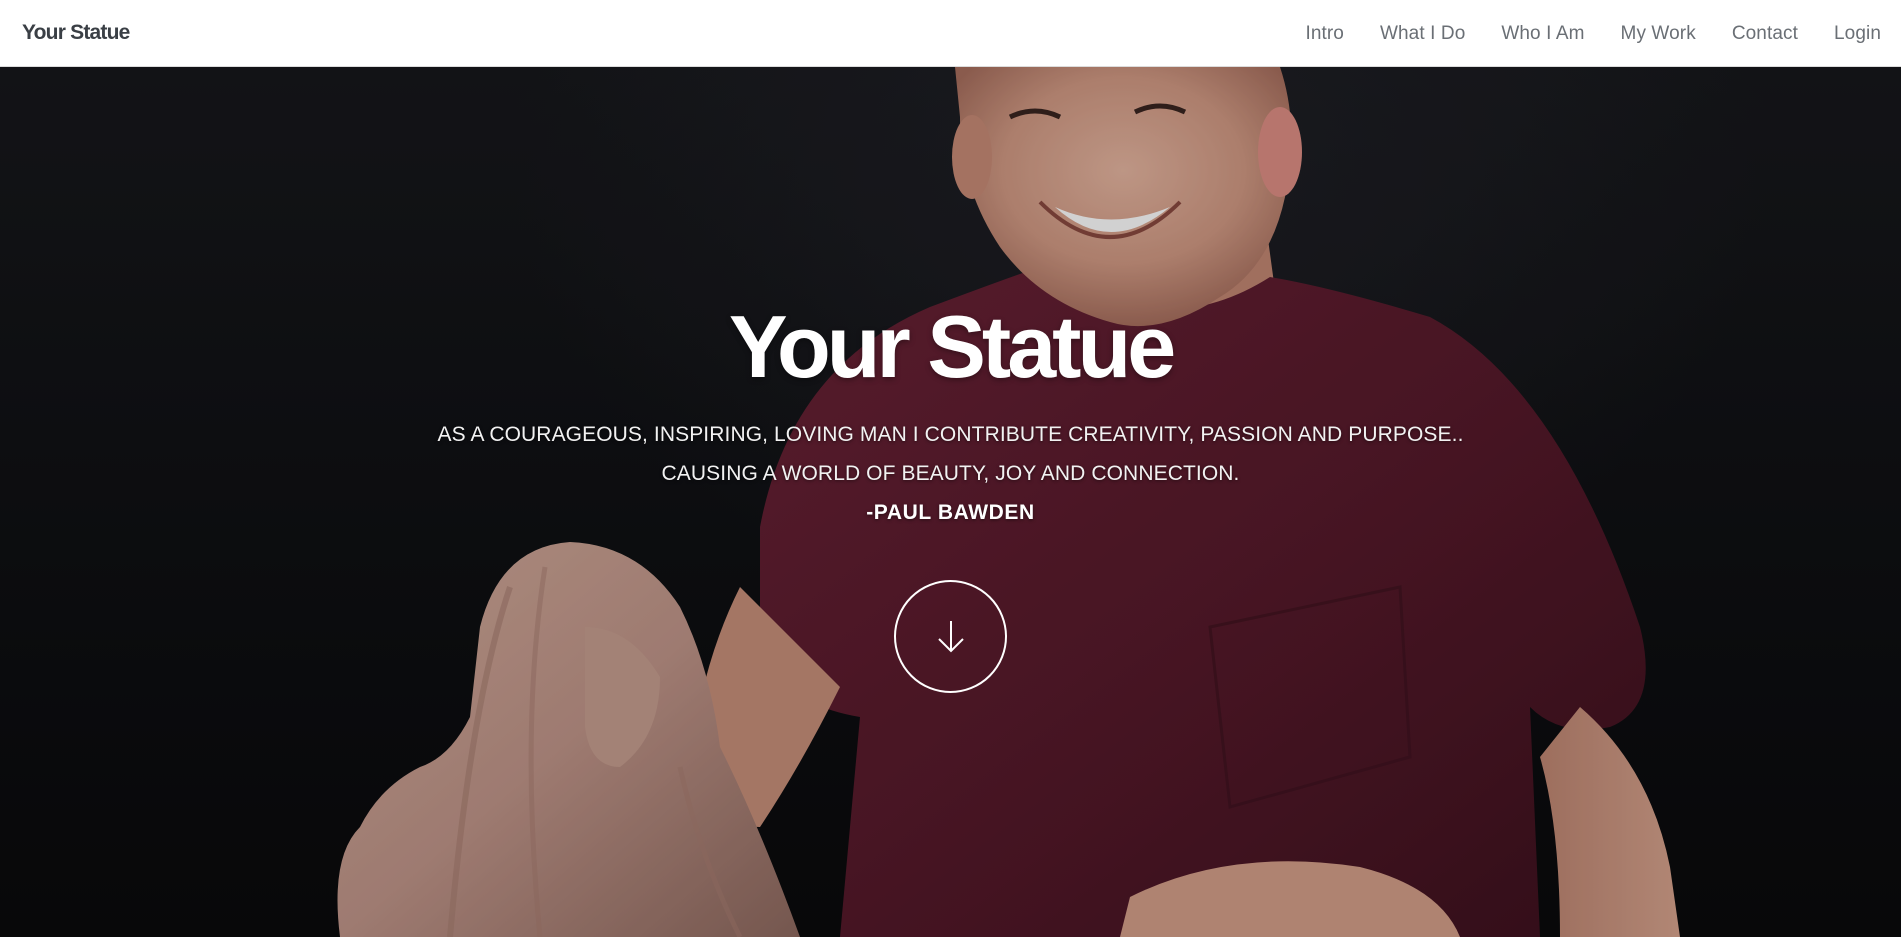 The height and width of the screenshot is (937, 1901). Describe the element at coordinates (1542, 34) in the screenshot. I see `nav-item-who-i-am: Who I Am` at that location.